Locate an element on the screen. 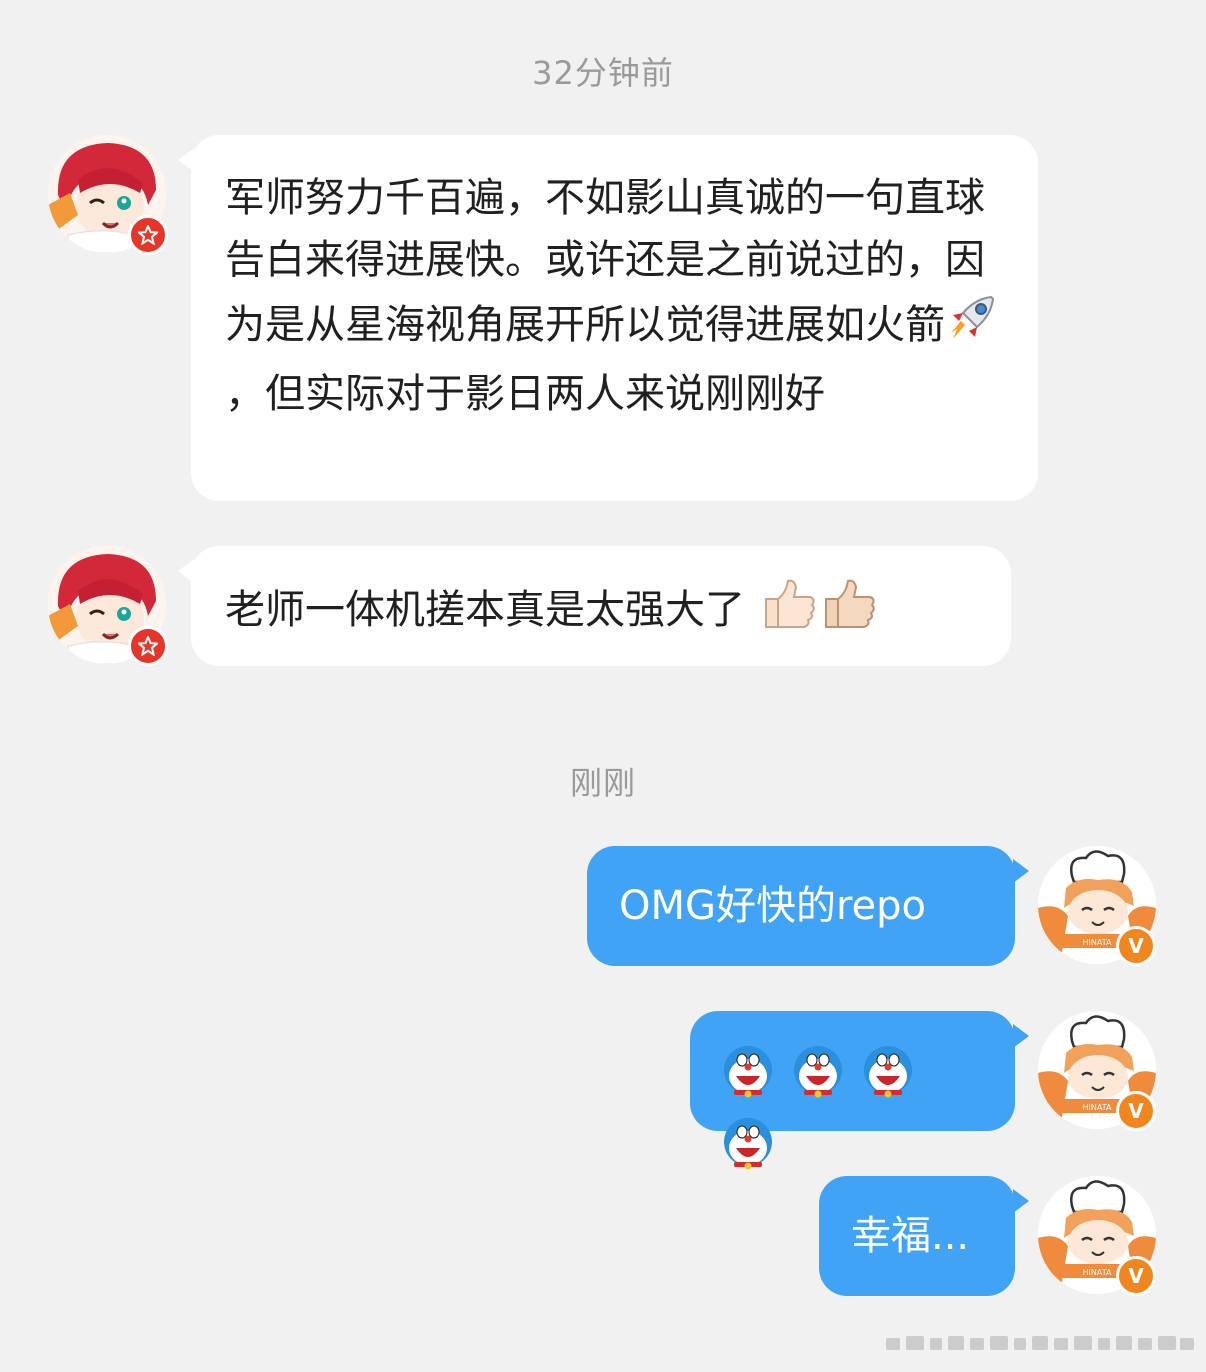 The image size is (1206, 1372). message-bubble-outgoing is located at coordinates (852, 1090).